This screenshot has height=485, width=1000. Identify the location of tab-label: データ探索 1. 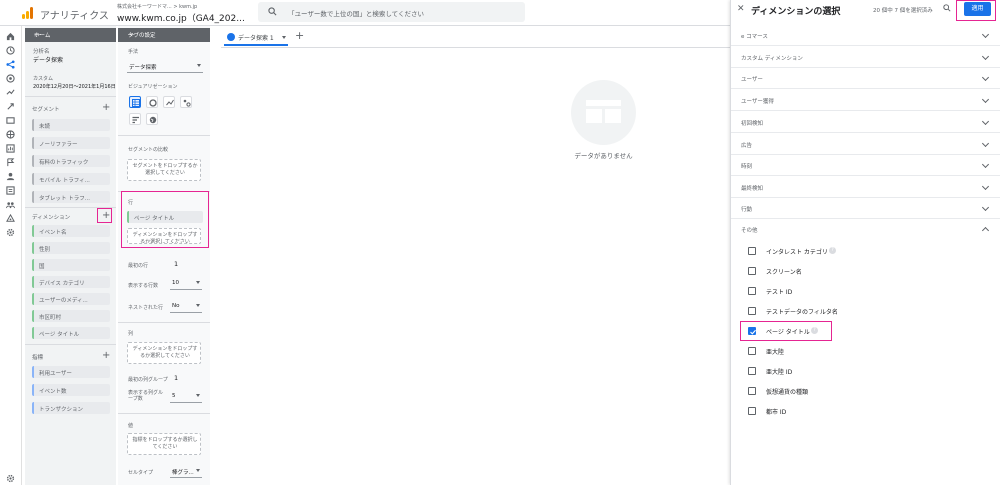
(256, 38).